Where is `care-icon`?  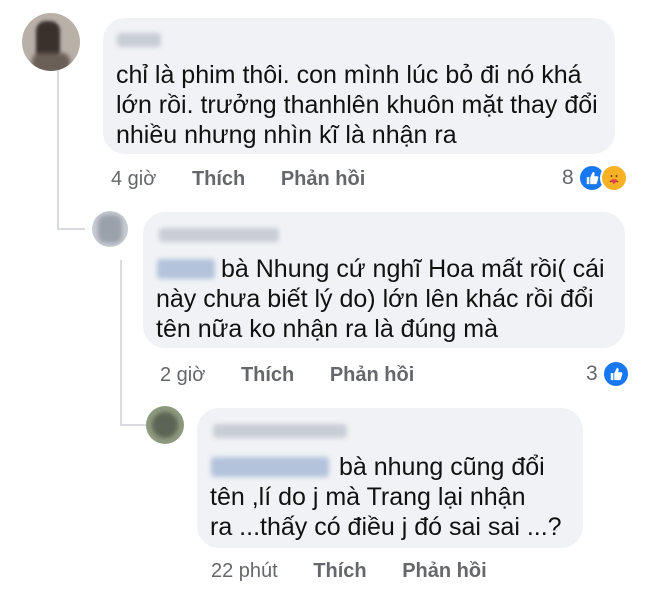
care-icon is located at coordinates (613, 178).